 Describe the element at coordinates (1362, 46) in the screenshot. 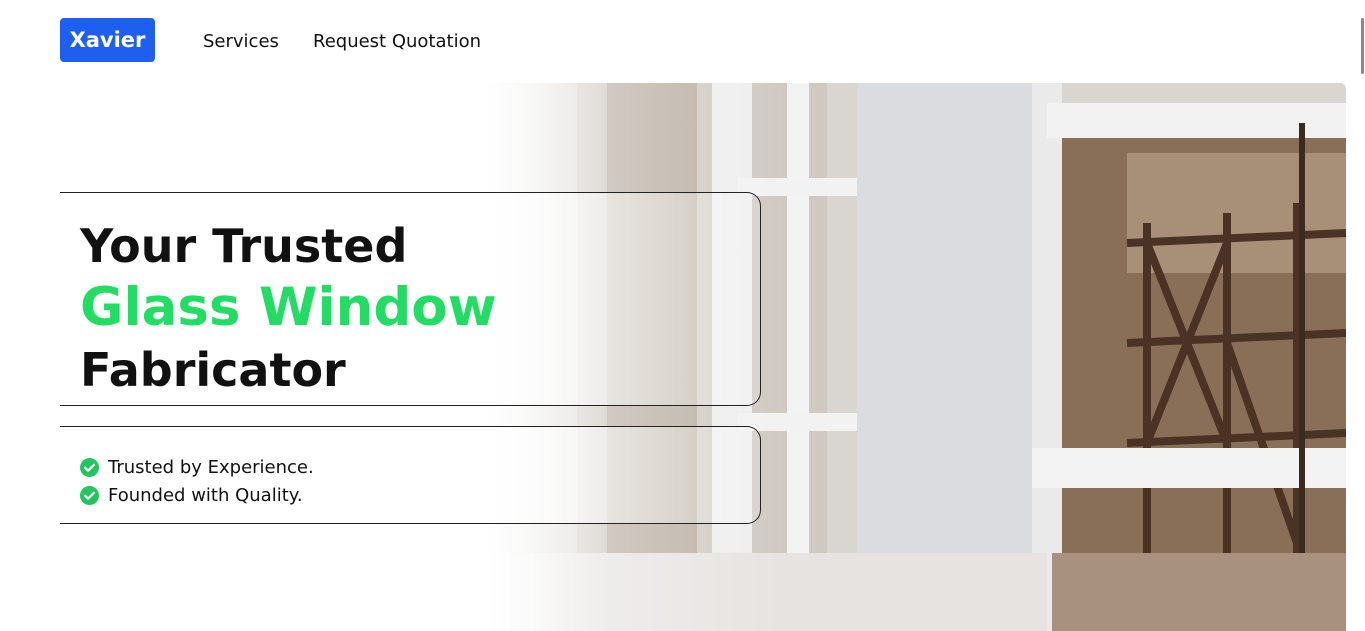

I see `scrollbar-thumb` at that location.